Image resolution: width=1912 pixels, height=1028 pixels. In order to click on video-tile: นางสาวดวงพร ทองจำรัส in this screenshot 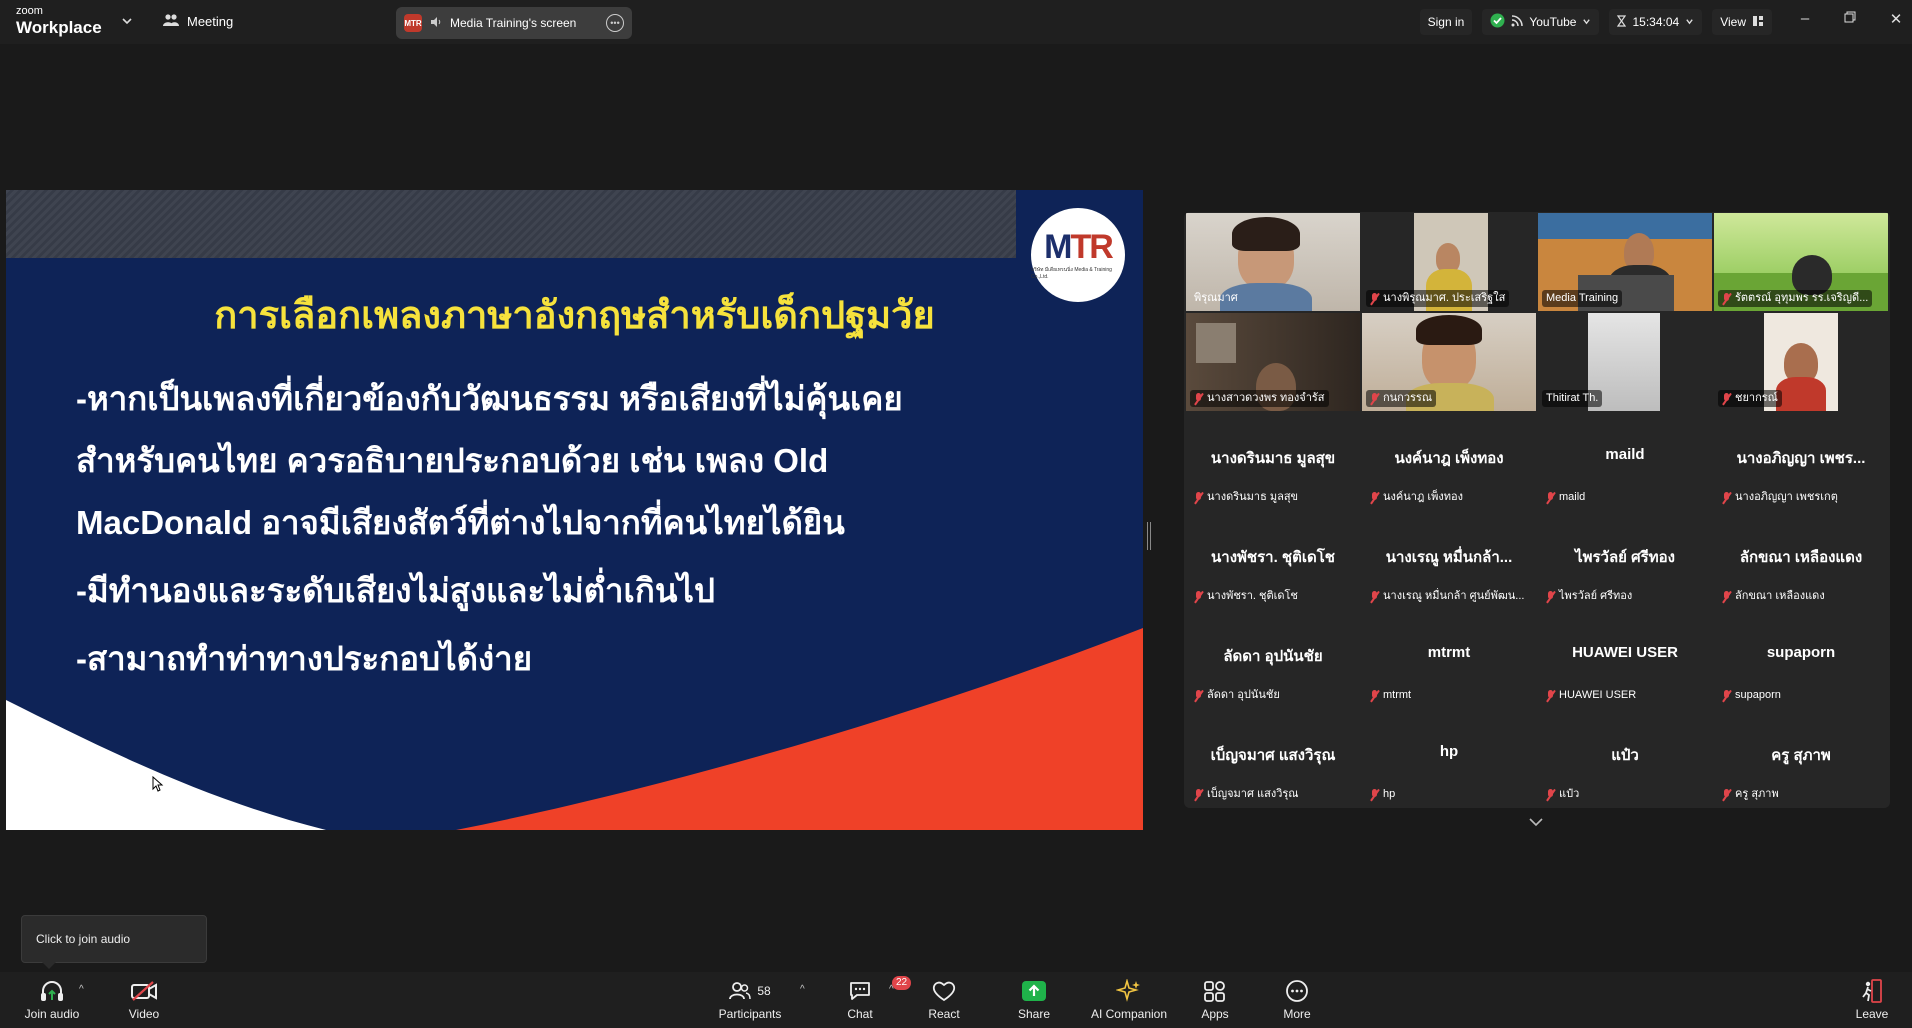, I will do `click(1273, 362)`.